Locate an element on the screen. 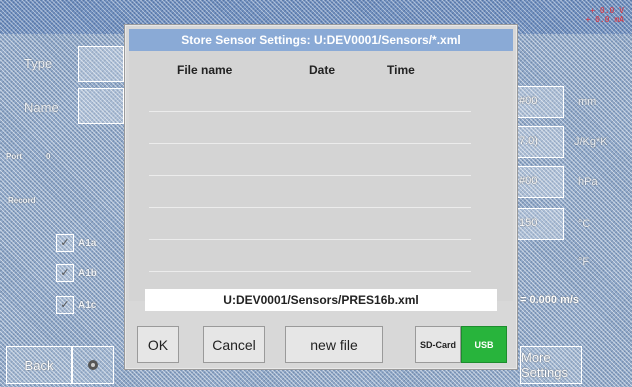  voltage-status: + 0.0 V is located at coordinates (607, 10).